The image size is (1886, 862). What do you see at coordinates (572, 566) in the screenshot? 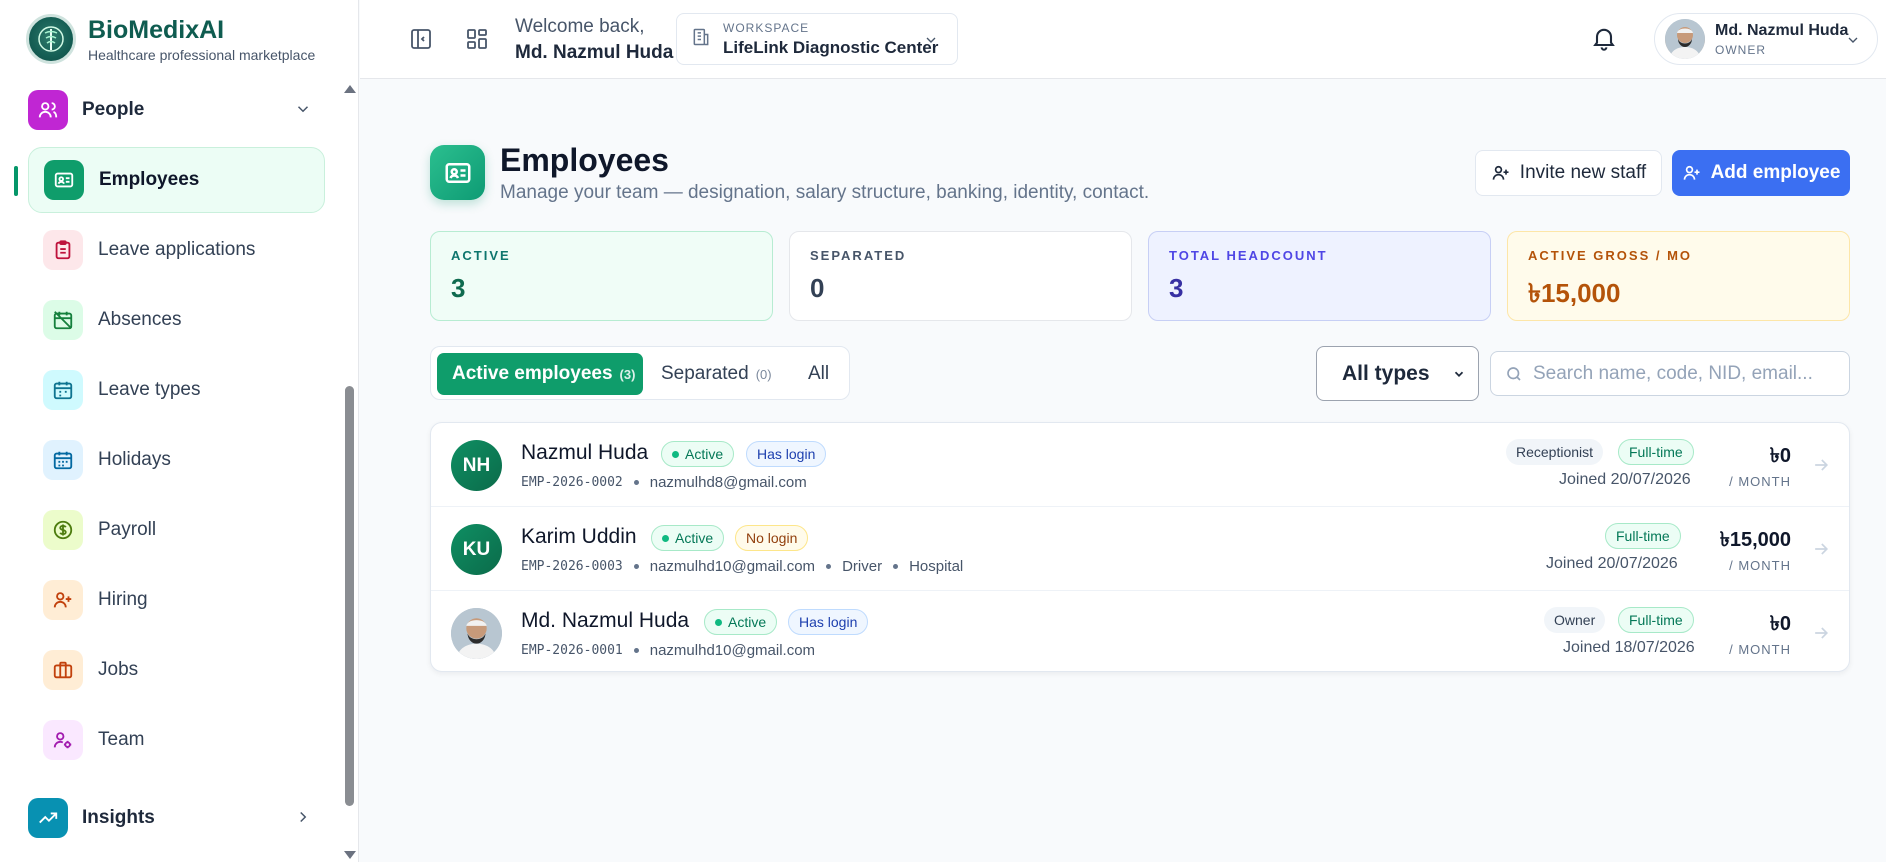
I see `employee-code: EMP-2026-0003` at bounding box center [572, 566].